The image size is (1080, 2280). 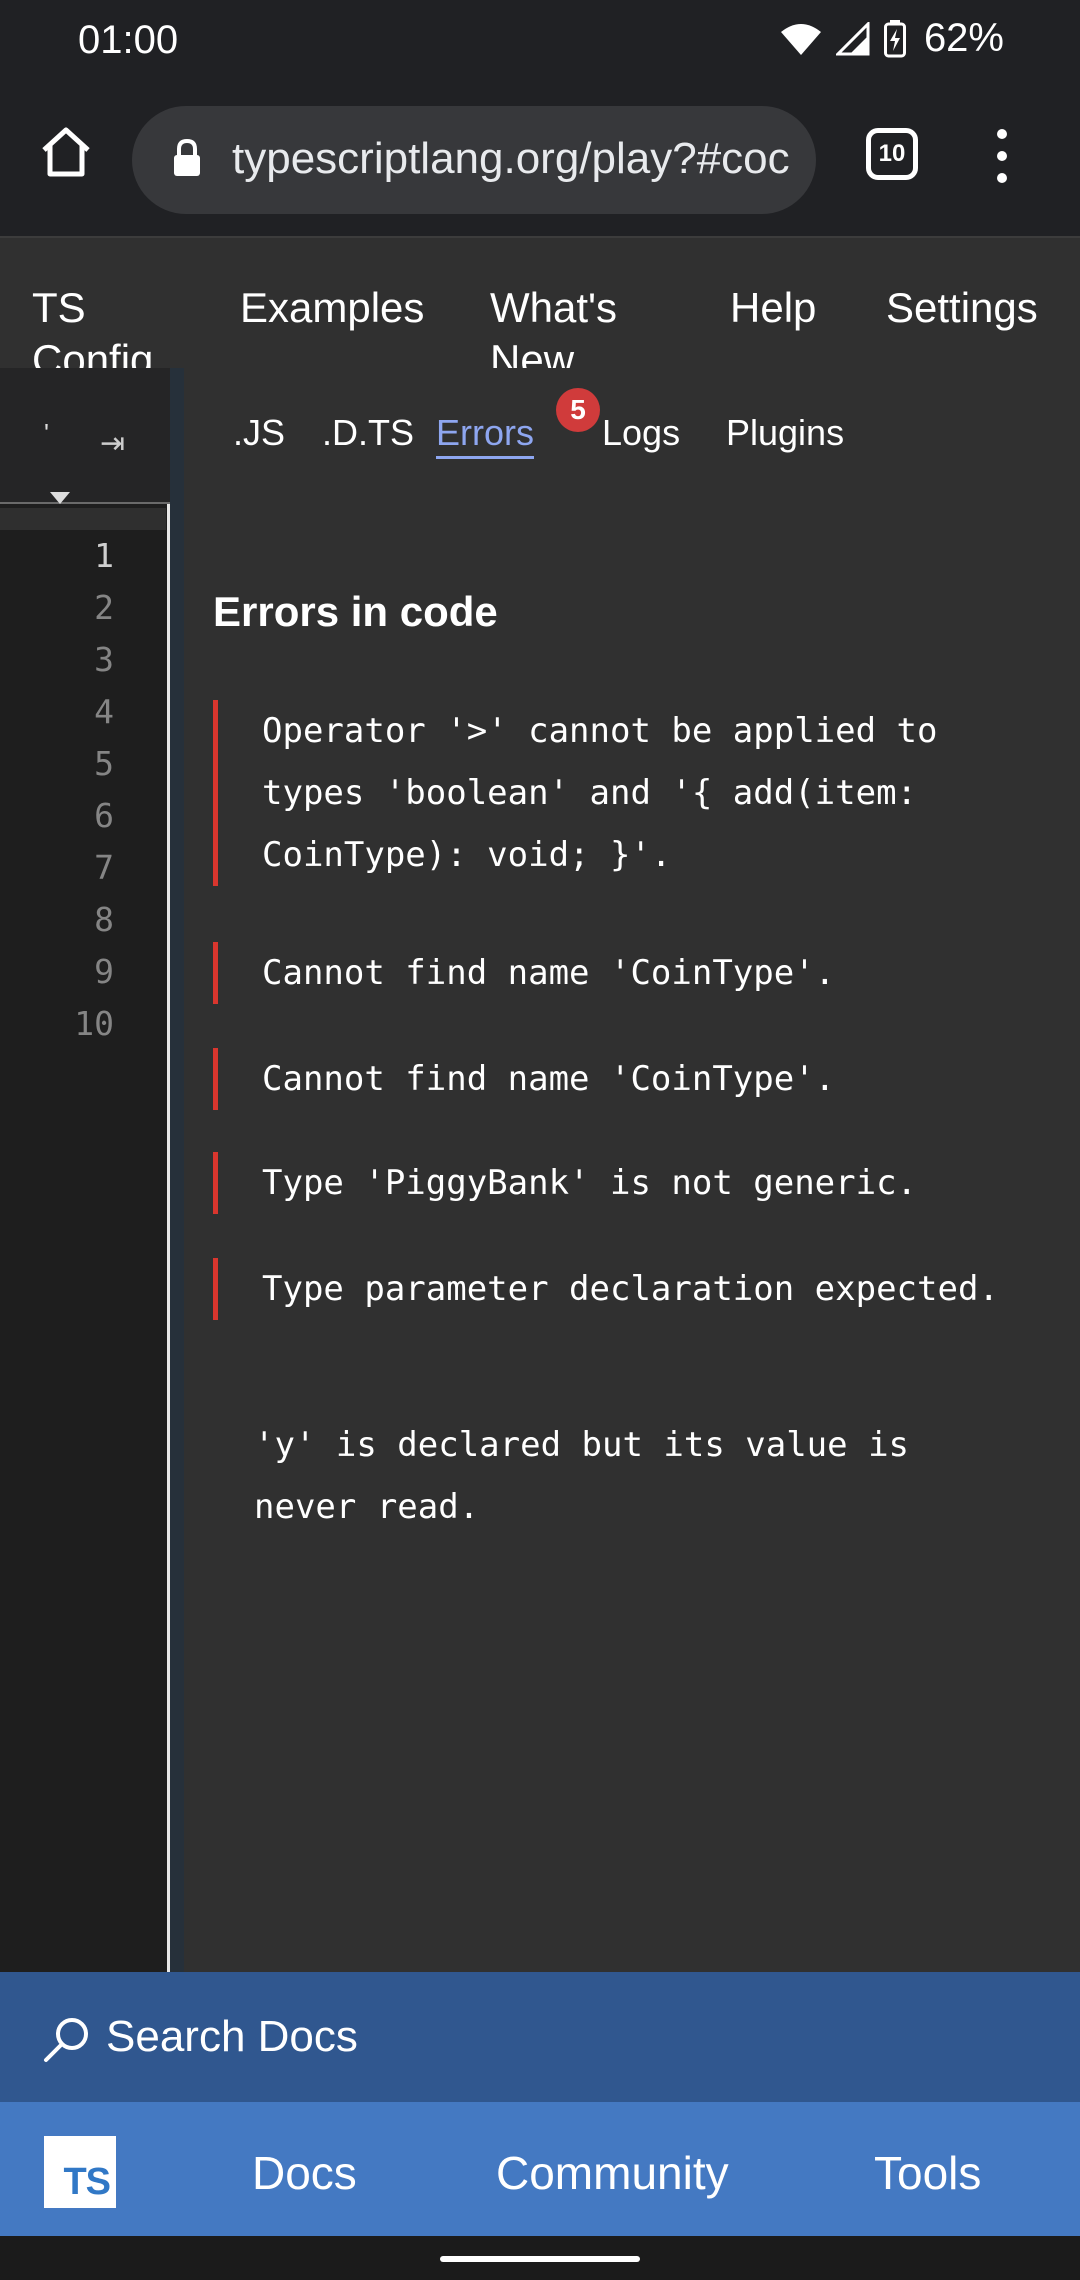 I want to click on browser-toolbar: typescriptlang.org/play?#coc 10, so click(x=540, y=161).